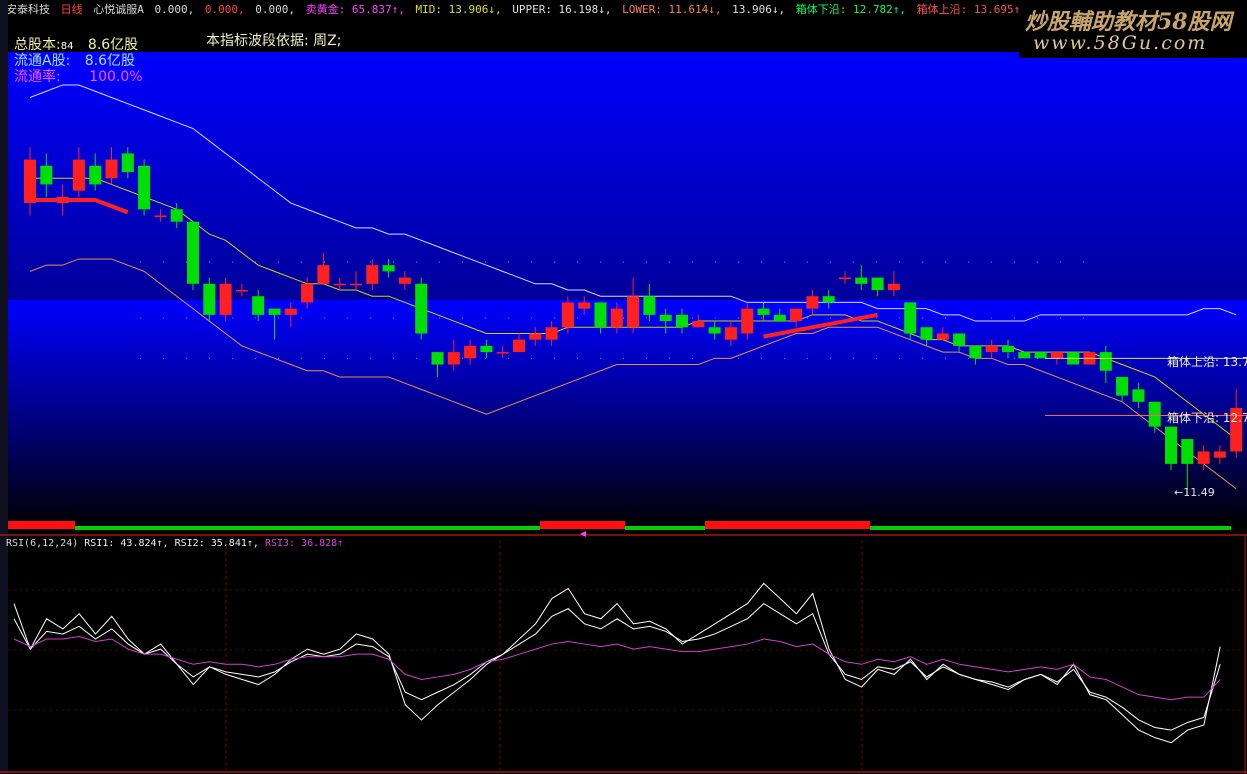 The height and width of the screenshot is (774, 1247). Describe the element at coordinates (1207, 417) in the screenshot. I see `box-low-annotation: 箱体下沿: 12.7` at that location.